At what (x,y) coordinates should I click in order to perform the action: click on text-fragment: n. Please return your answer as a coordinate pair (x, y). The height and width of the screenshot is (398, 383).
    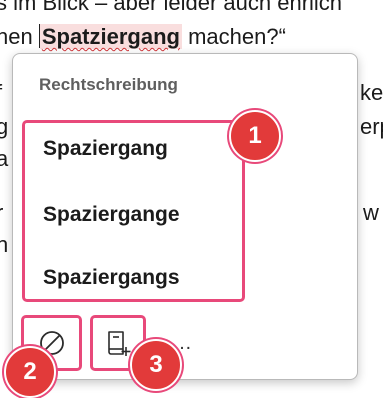
    Looking at the image, I should click on (4, 244).